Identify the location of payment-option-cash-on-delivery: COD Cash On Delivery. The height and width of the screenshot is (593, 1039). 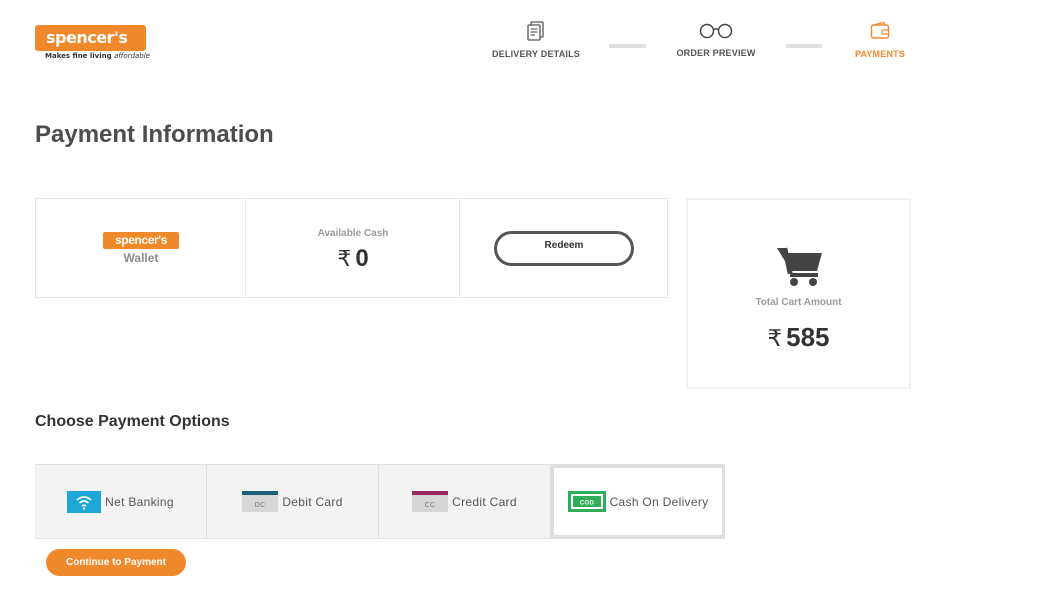
(638, 501).